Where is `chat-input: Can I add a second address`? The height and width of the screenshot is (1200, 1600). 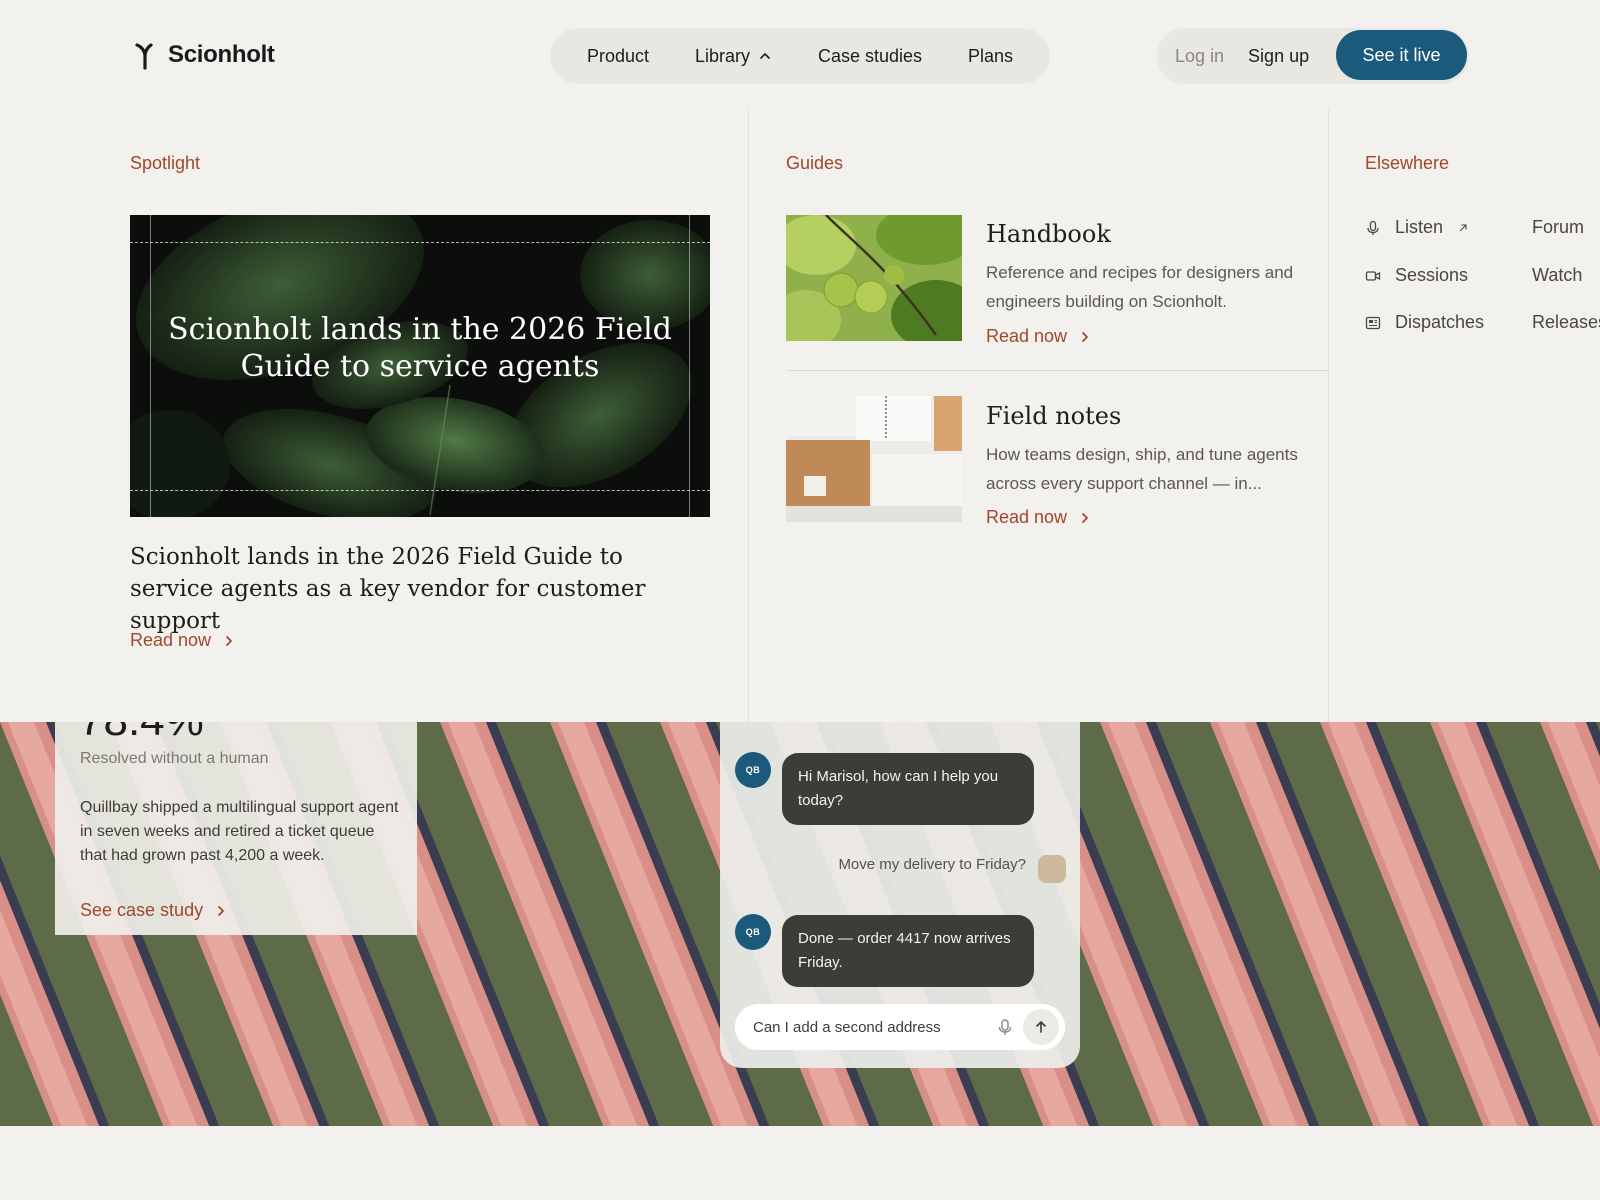 chat-input: Can I add a second address is located at coordinates (900, 1027).